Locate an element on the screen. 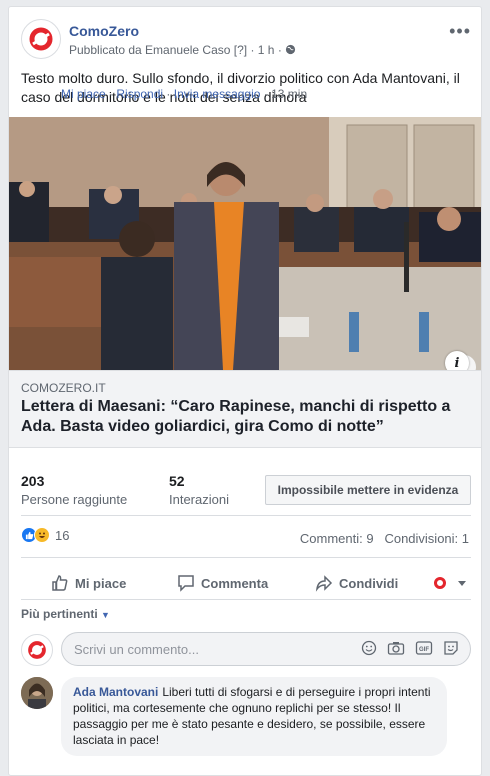  comments-shares-count: Commenti: 9 Condivisioni: 1 is located at coordinates (384, 538).